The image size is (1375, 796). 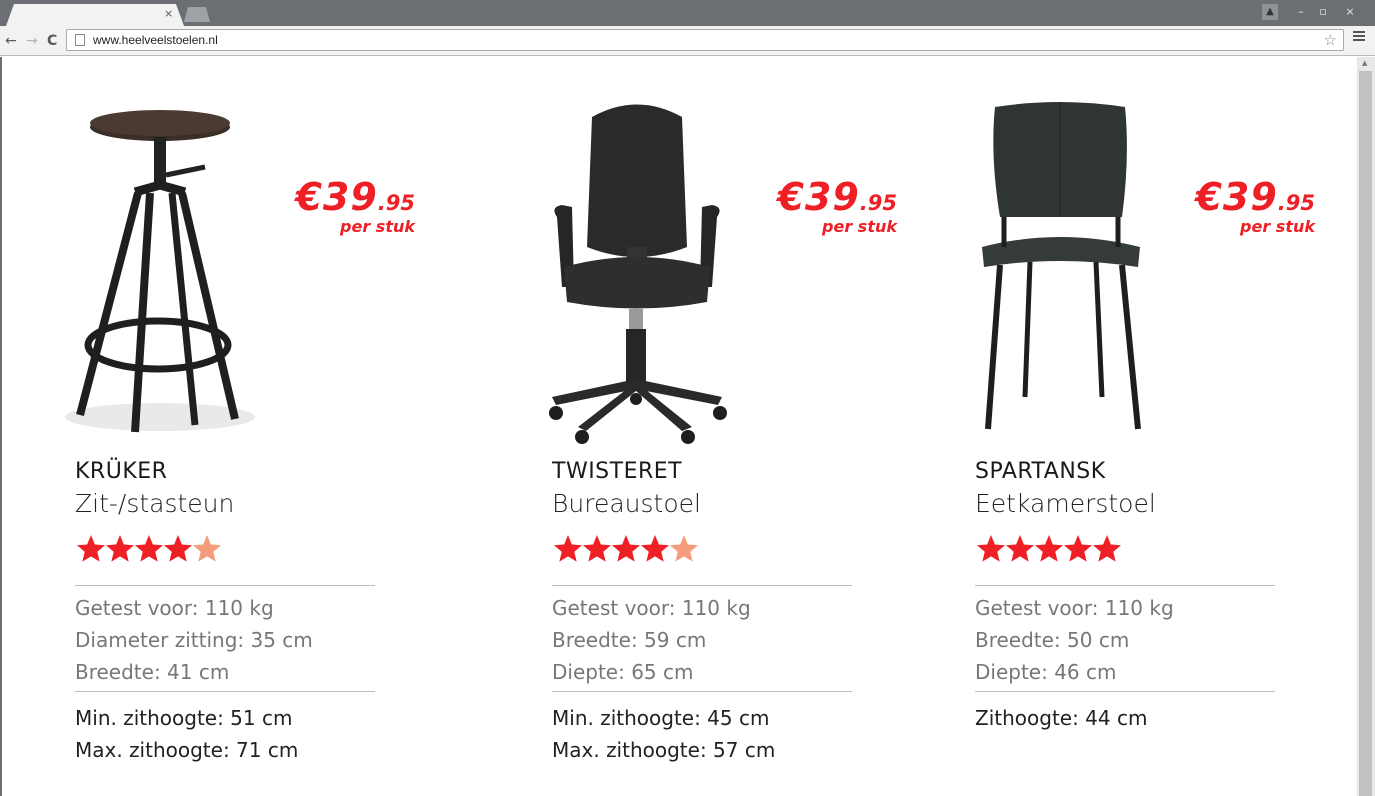 I want to click on height-item: Max. zithoogte: 71 cm, so click(x=187, y=750).